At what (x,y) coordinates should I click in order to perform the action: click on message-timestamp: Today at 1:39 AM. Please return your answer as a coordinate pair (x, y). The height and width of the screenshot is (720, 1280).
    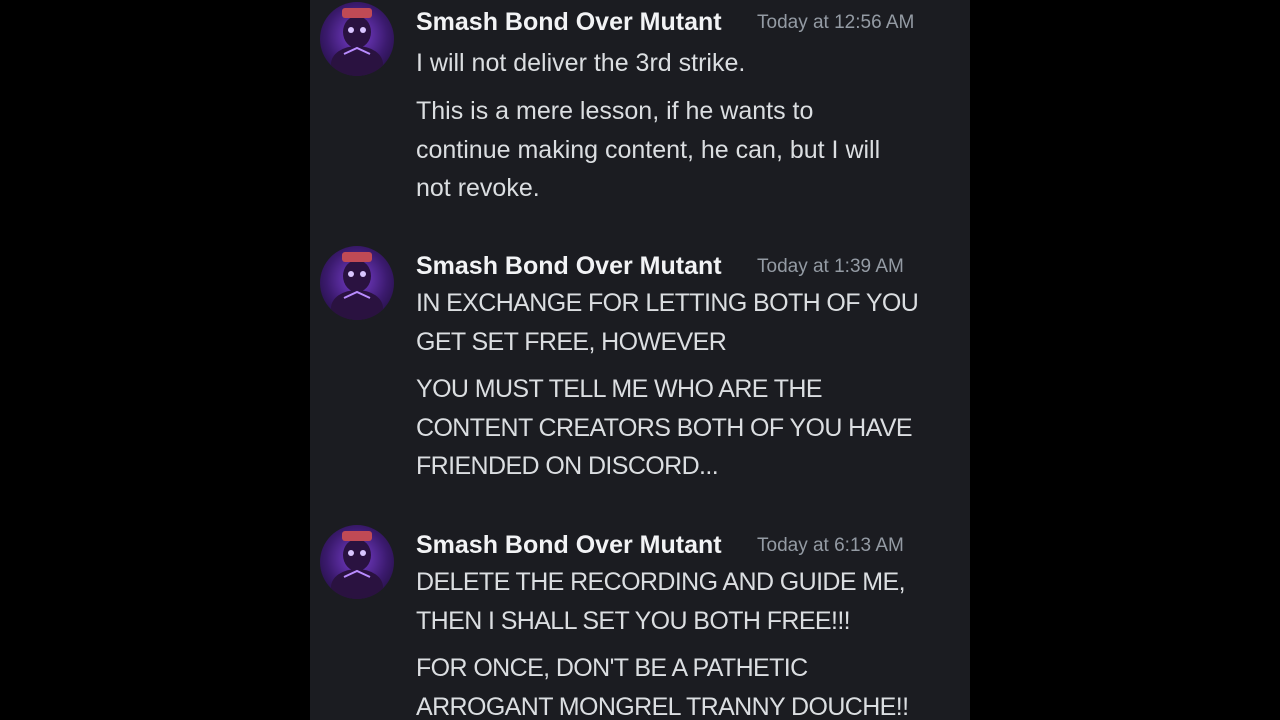
    Looking at the image, I should click on (830, 266).